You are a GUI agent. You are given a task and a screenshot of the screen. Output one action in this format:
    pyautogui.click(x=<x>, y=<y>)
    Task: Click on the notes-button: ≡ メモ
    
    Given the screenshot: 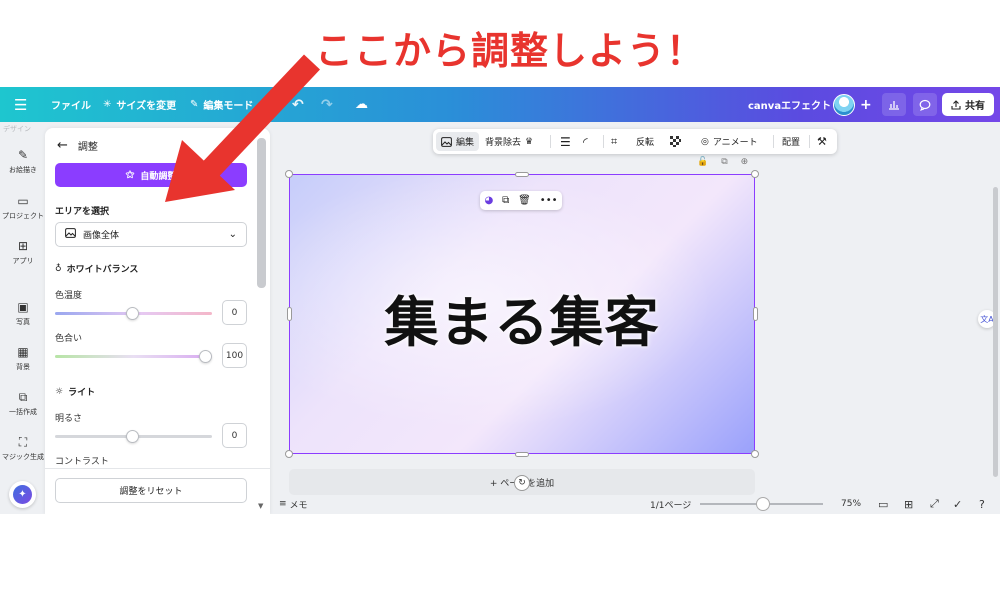 What is the action you would take?
    pyautogui.click(x=293, y=504)
    